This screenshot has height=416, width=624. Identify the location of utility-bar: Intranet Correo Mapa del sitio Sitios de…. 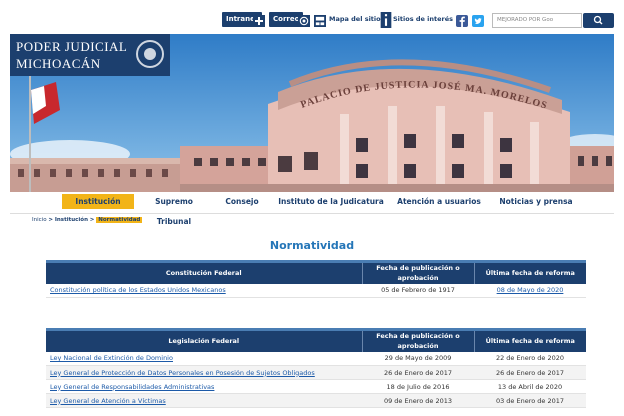
(312, 19).